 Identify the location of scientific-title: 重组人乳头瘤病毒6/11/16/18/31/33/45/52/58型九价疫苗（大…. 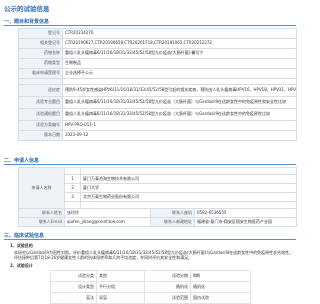
(179, 102).